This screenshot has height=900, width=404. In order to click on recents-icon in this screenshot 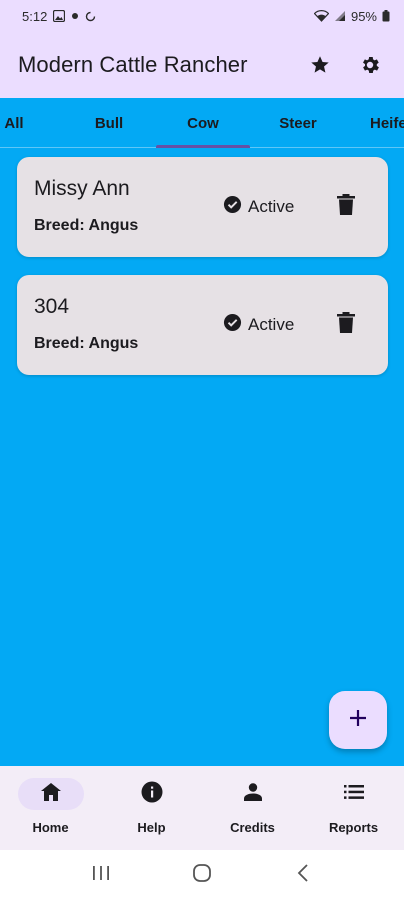, I will do `click(101, 875)`.